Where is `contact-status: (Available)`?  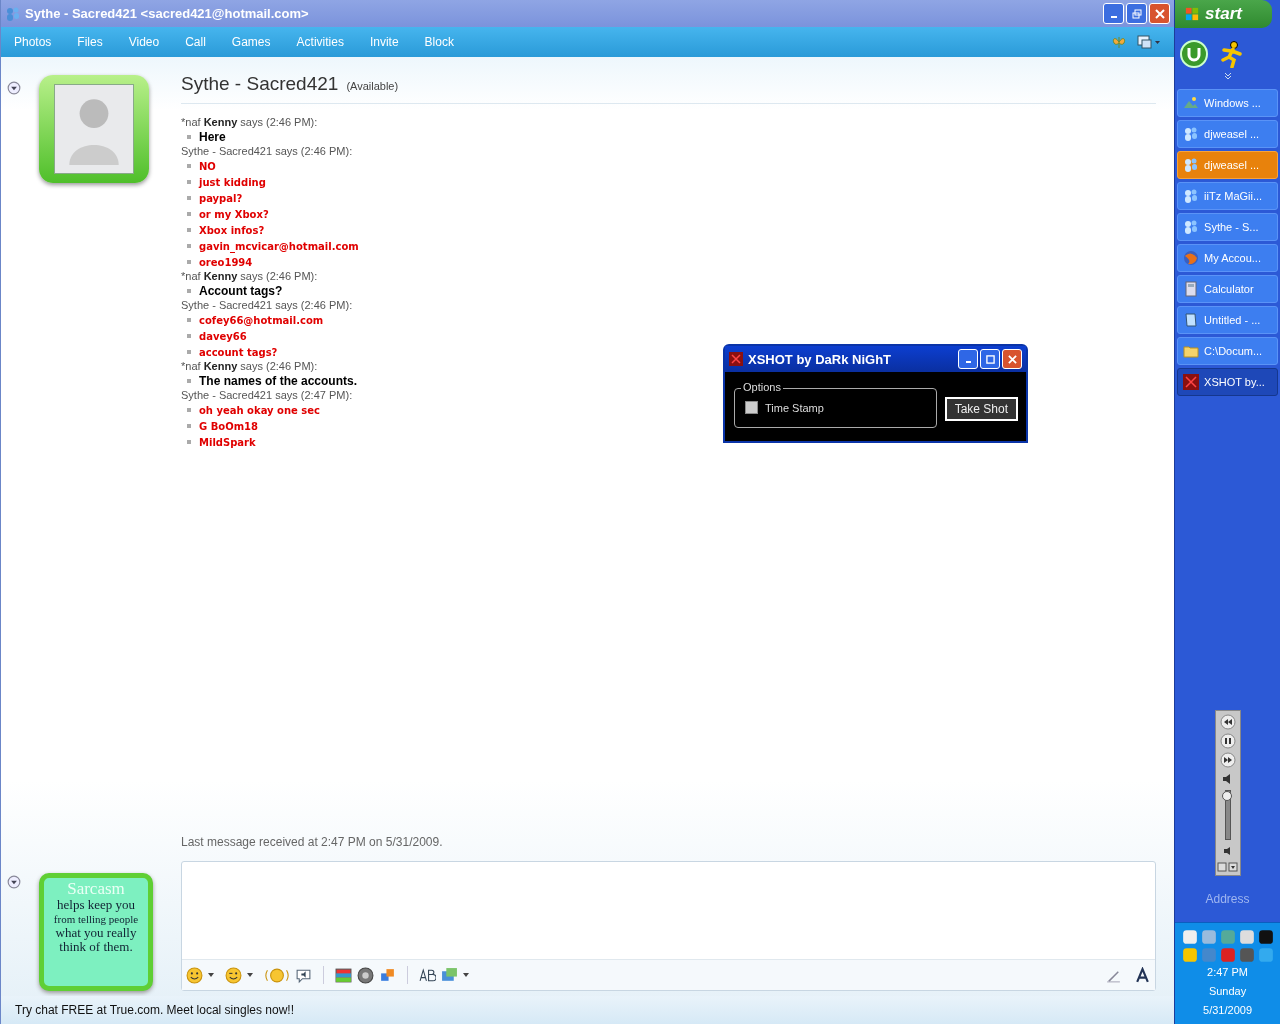 contact-status: (Available) is located at coordinates (372, 86).